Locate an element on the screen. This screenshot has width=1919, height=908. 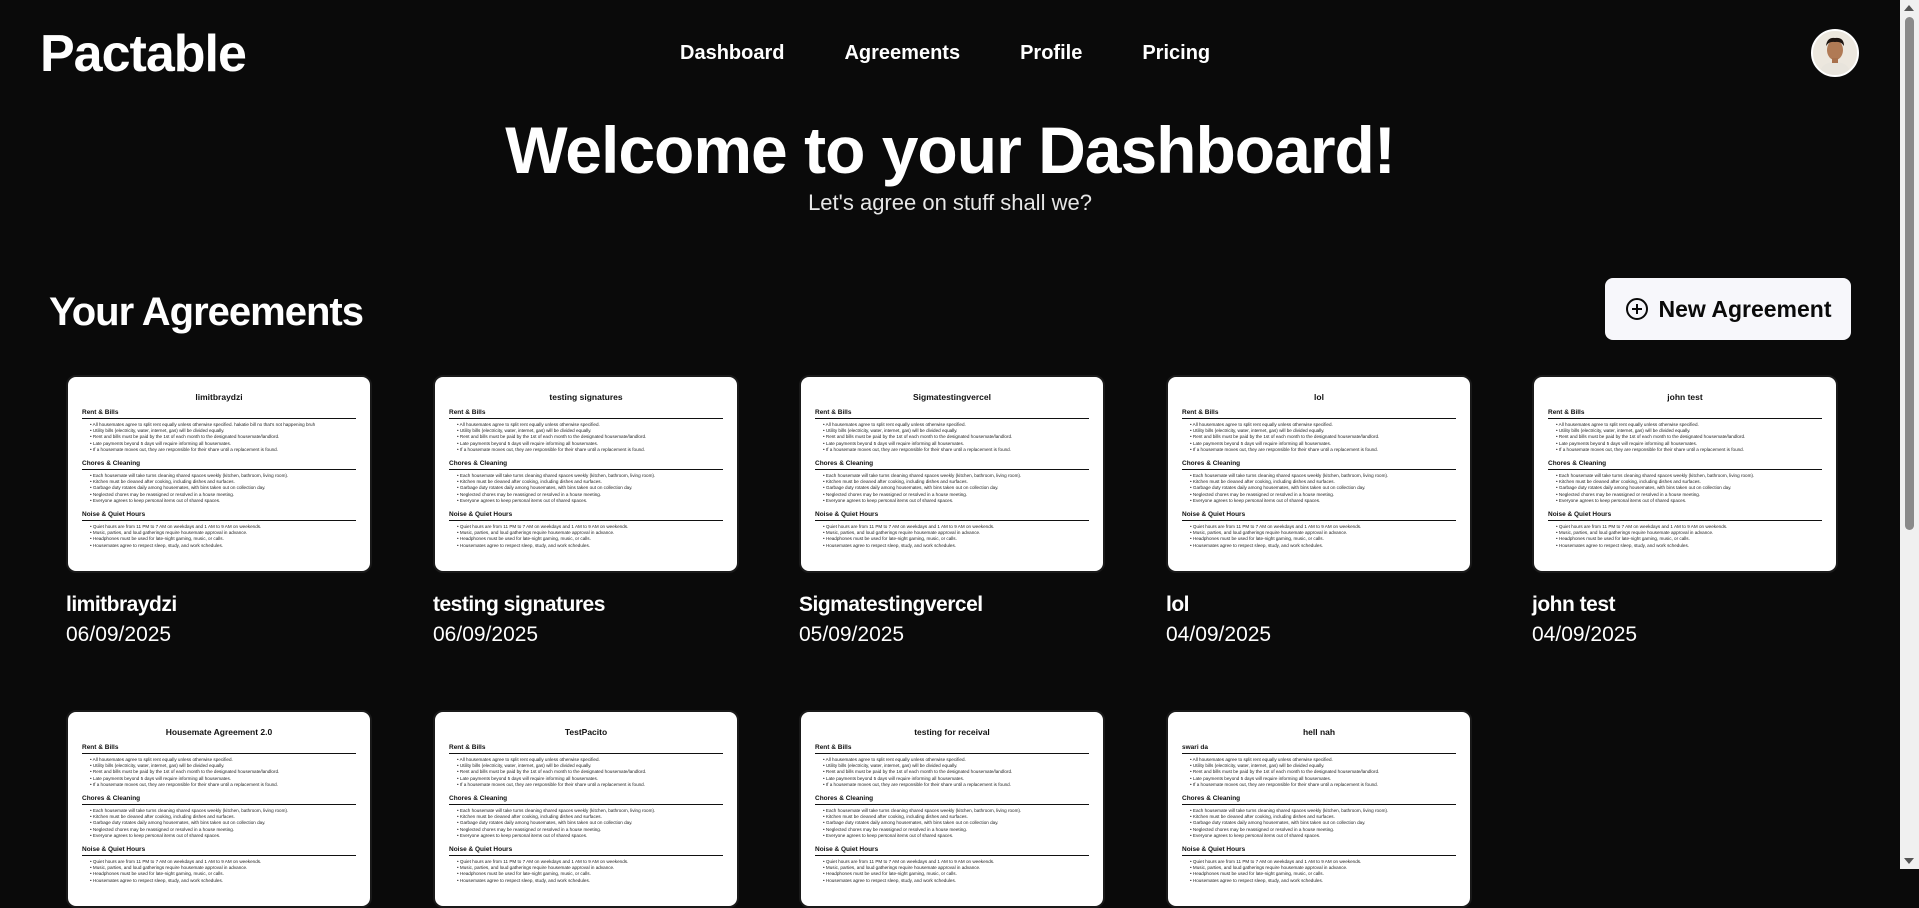
plus-circle-icon is located at coordinates (1636, 309).